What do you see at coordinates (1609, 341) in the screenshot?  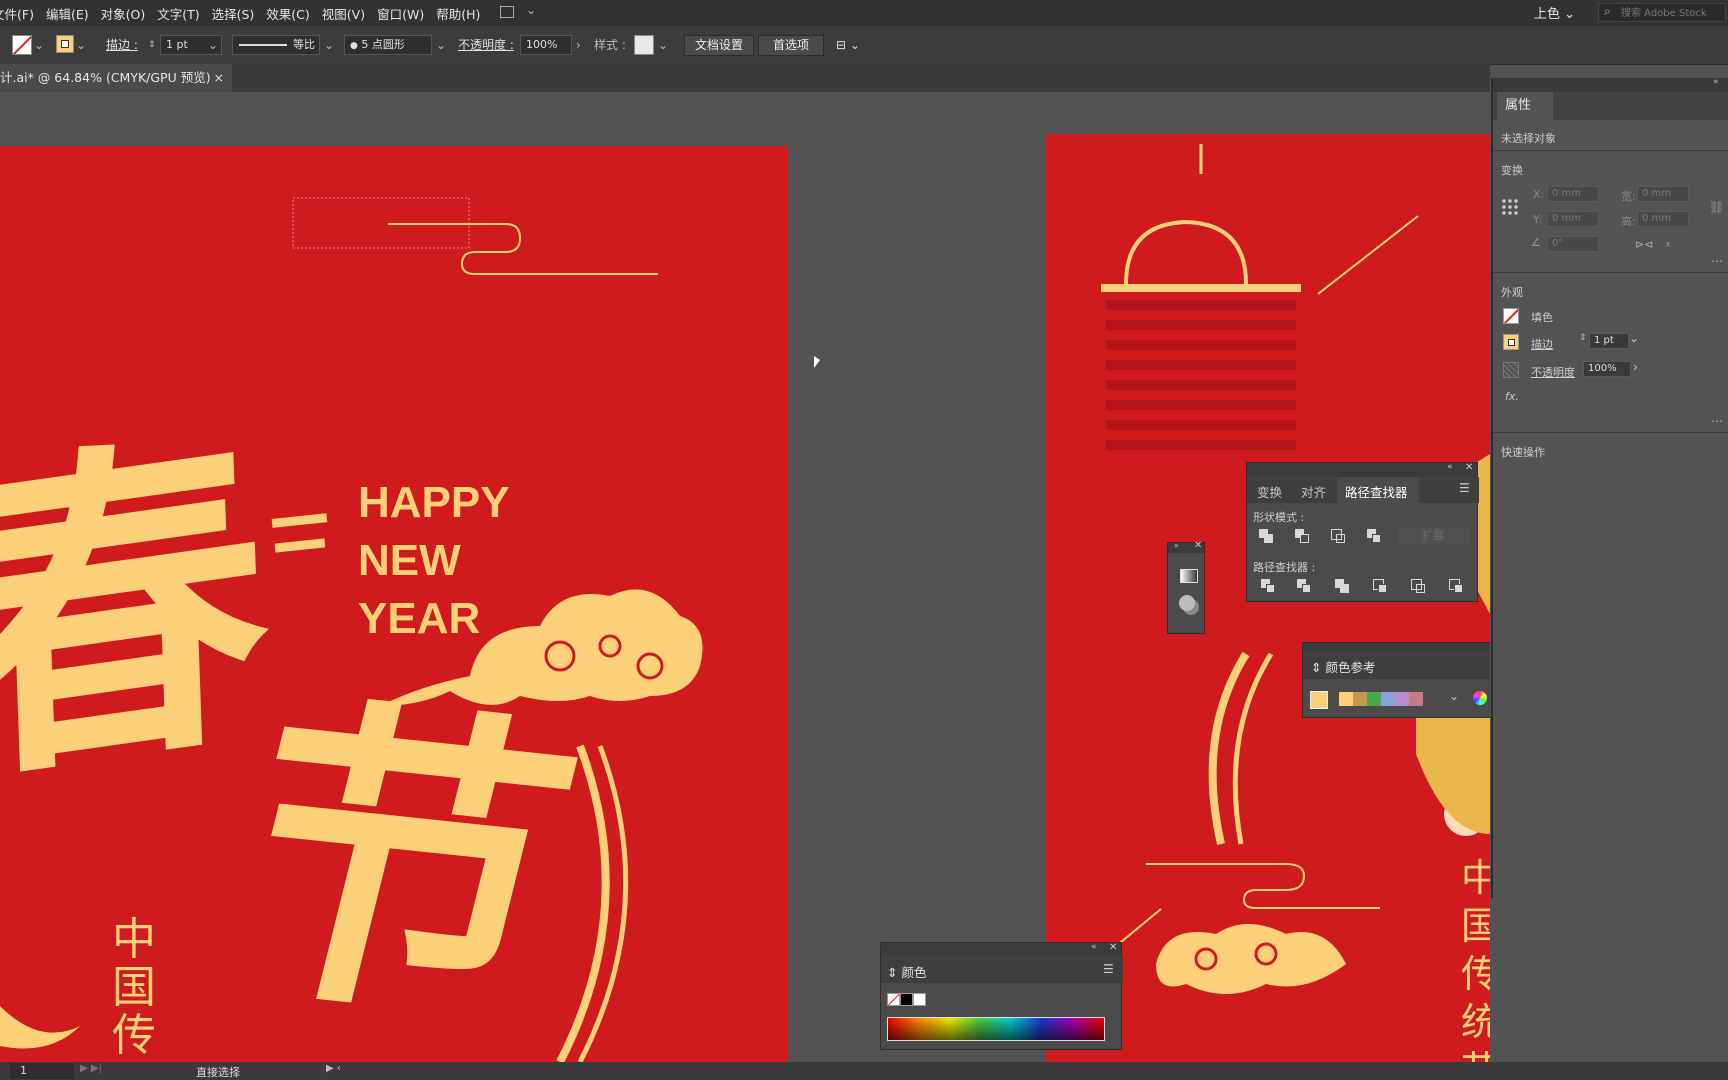 I see `stroke-weight-input: 1 pt` at bounding box center [1609, 341].